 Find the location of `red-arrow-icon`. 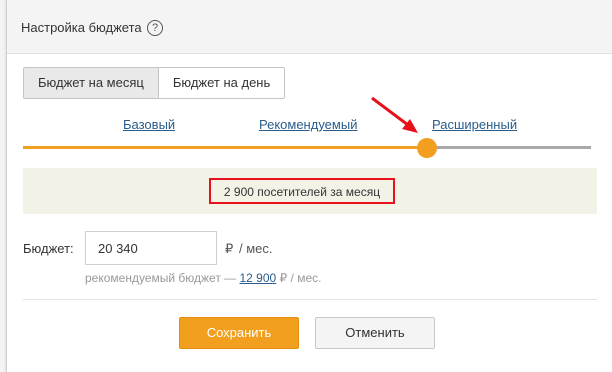

red-arrow-icon is located at coordinates (394, 114).